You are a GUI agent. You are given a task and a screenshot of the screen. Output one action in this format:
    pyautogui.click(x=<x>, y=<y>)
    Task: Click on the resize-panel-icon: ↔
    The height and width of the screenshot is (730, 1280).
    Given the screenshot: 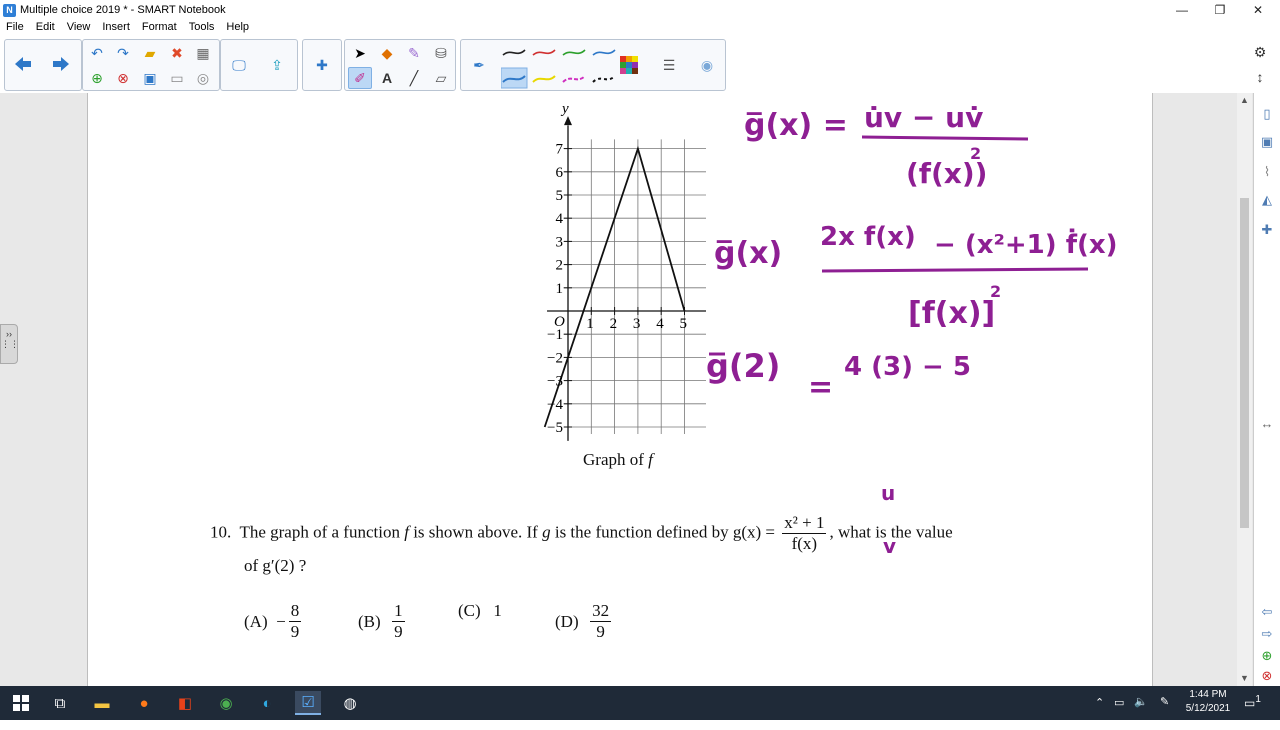 What is the action you would take?
    pyautogui.click(x=1267, y=424)
    